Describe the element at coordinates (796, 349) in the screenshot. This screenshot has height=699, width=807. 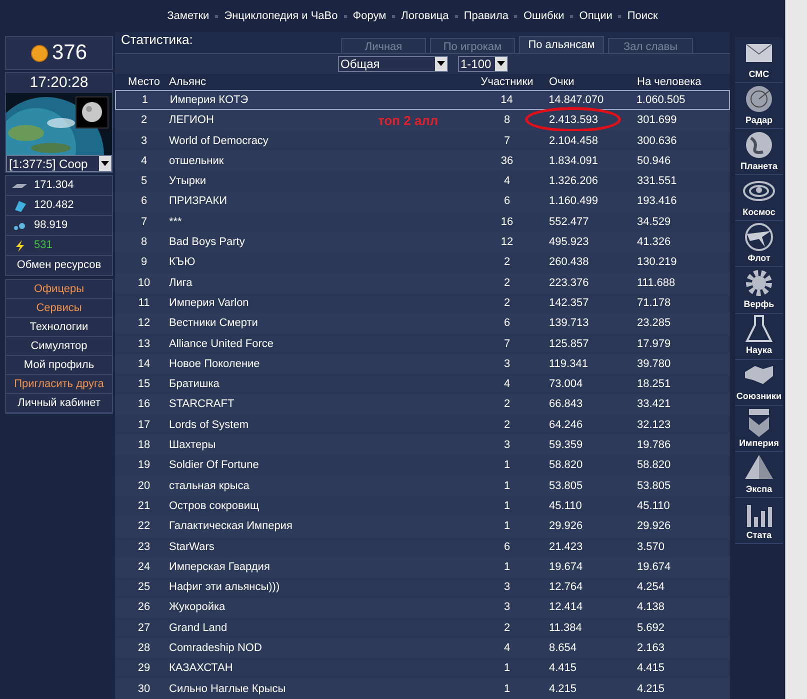
I see `scrollbar` at that location.